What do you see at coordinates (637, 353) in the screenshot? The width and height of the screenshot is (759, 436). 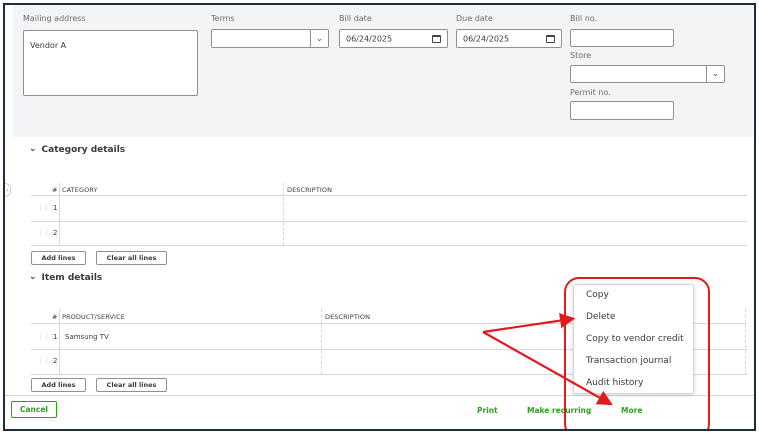 I see `annotation-highlight-box` at bounding box center [637, 353].